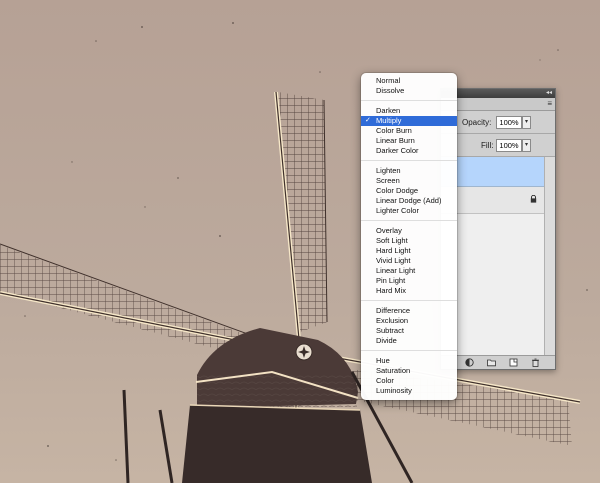 This screenshot has width=600, height=483. I want to click on menu-item-hard-mix: Hard Mix, so click(409, 291).